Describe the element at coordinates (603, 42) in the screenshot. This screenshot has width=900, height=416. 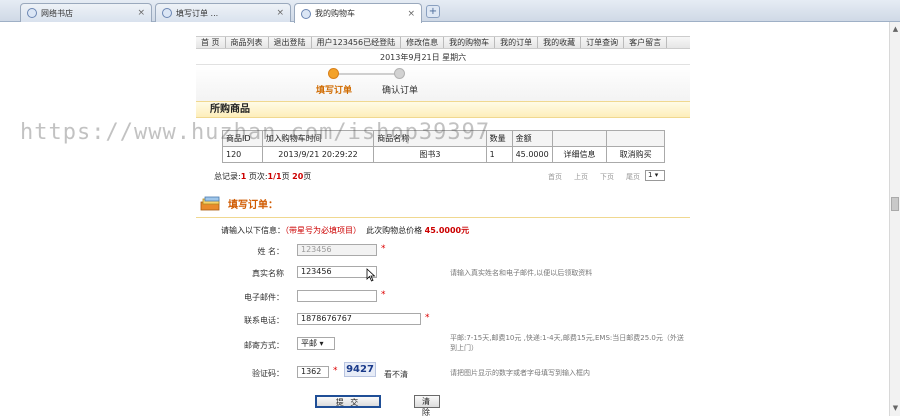
I see `nav-order-query: 订单查询` at that location.